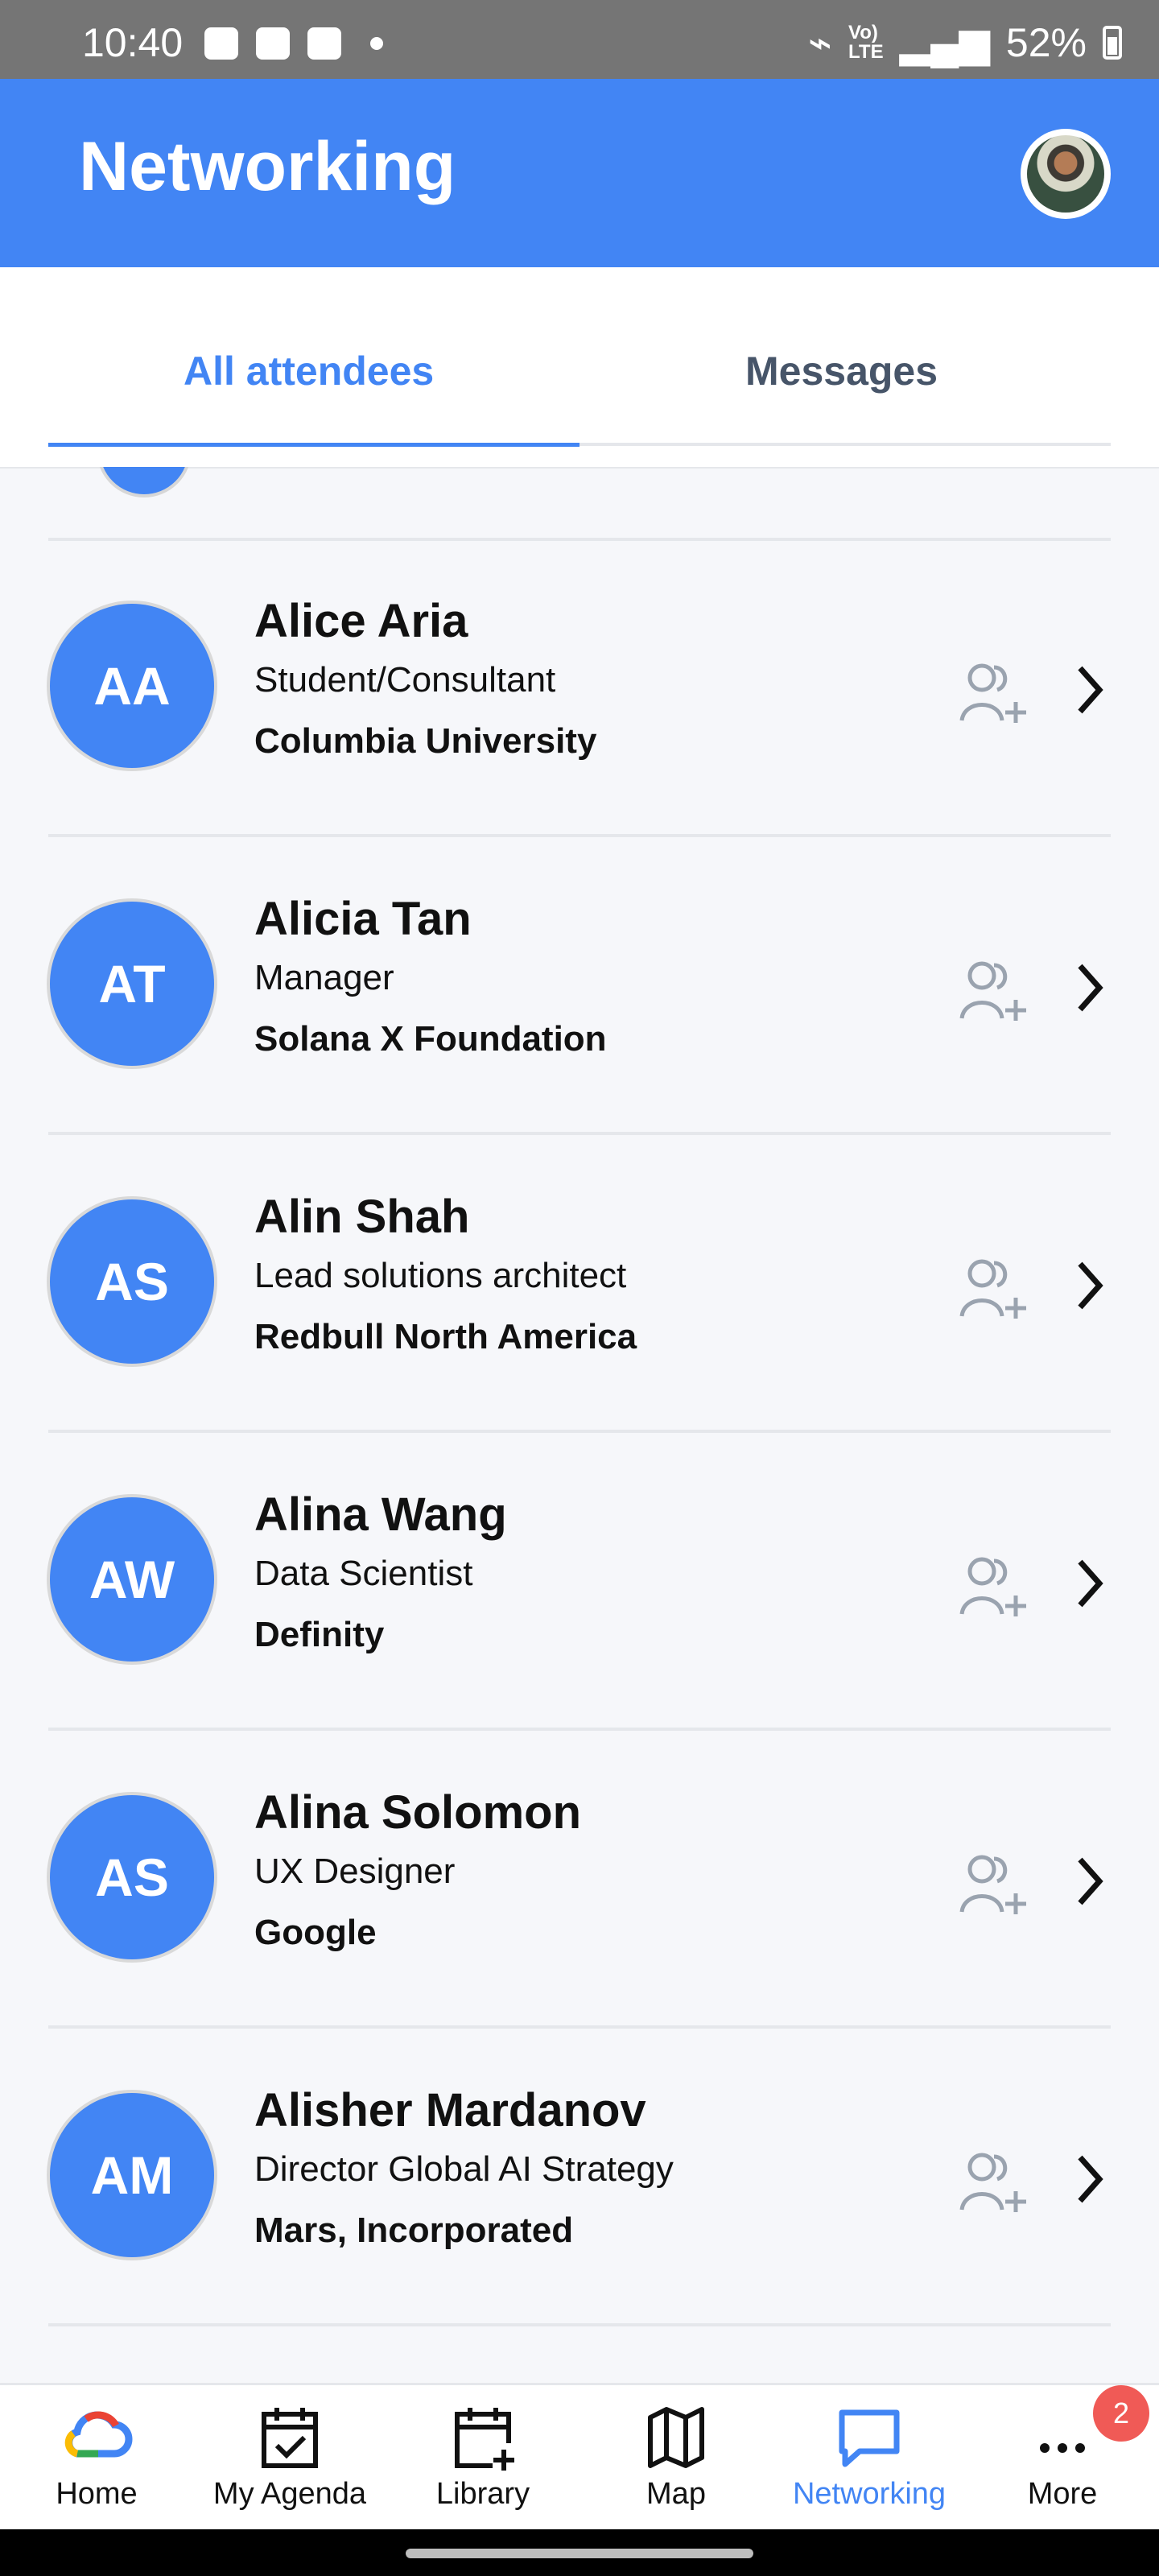 The height and width of the screenshot is (2576, 1159). What do you see at coordinates (445, 1336) in the screenshot?
I see `attendee-company: Redbull North America` at bounding box center [445, 1336].